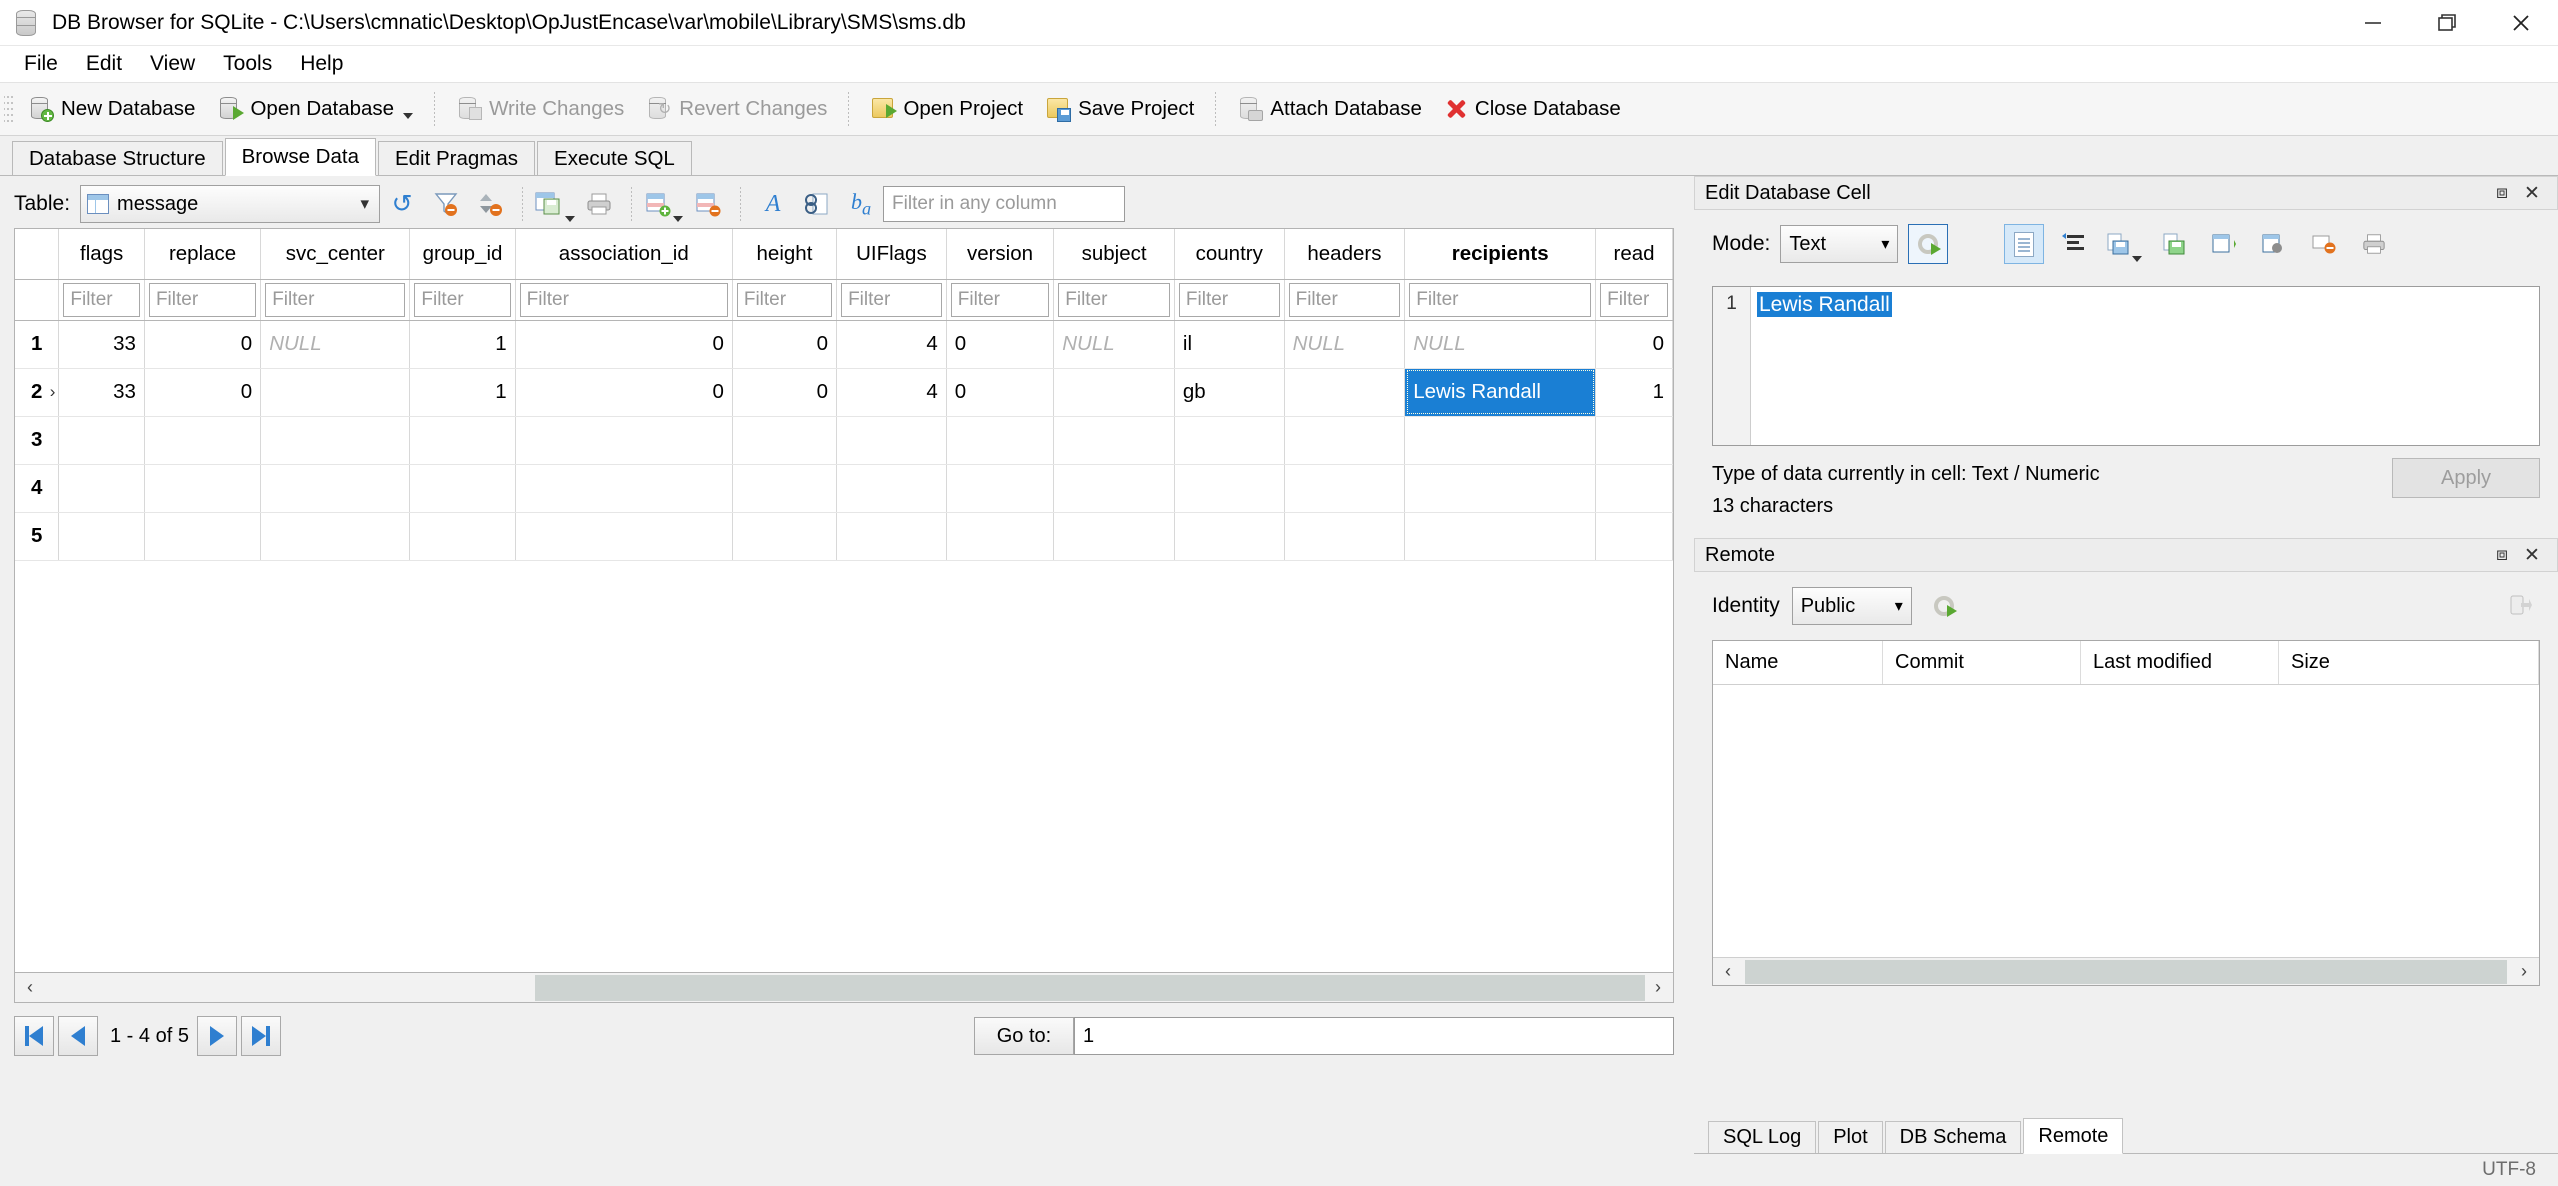 The width and height of the screenshot is (2558, 1186). I want to click on remote-scroll-right-icon: ›, so click(2524, 971).